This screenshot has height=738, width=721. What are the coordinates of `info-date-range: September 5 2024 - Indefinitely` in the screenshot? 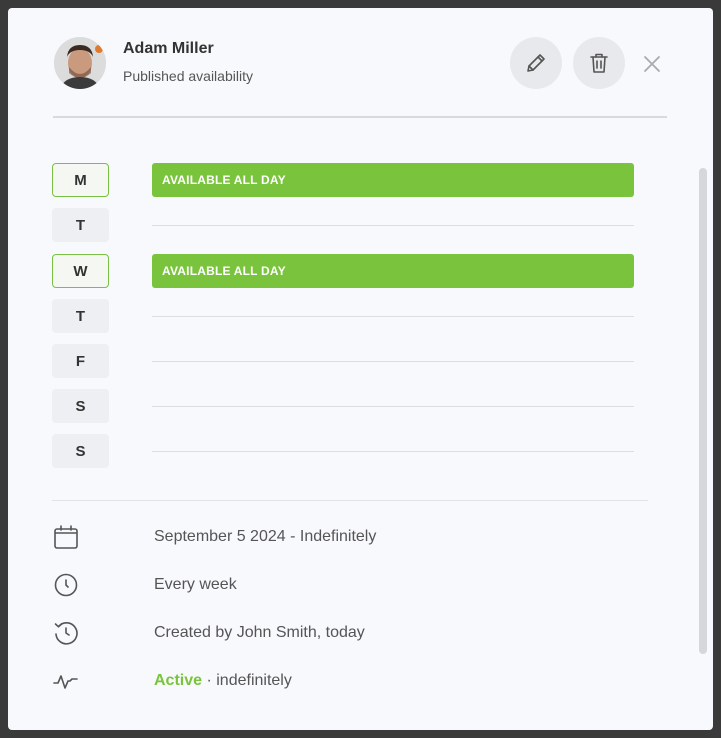 It's located at (352, 537).